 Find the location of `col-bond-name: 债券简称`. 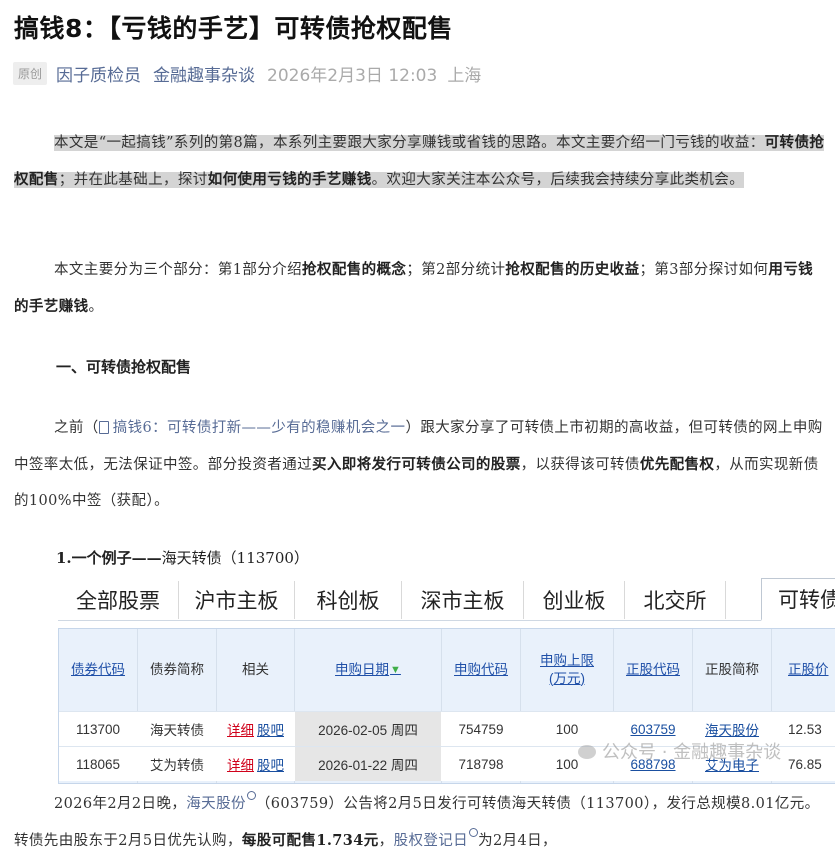

col-bond-name: 债券简称 is located at coordinates (177, 669).